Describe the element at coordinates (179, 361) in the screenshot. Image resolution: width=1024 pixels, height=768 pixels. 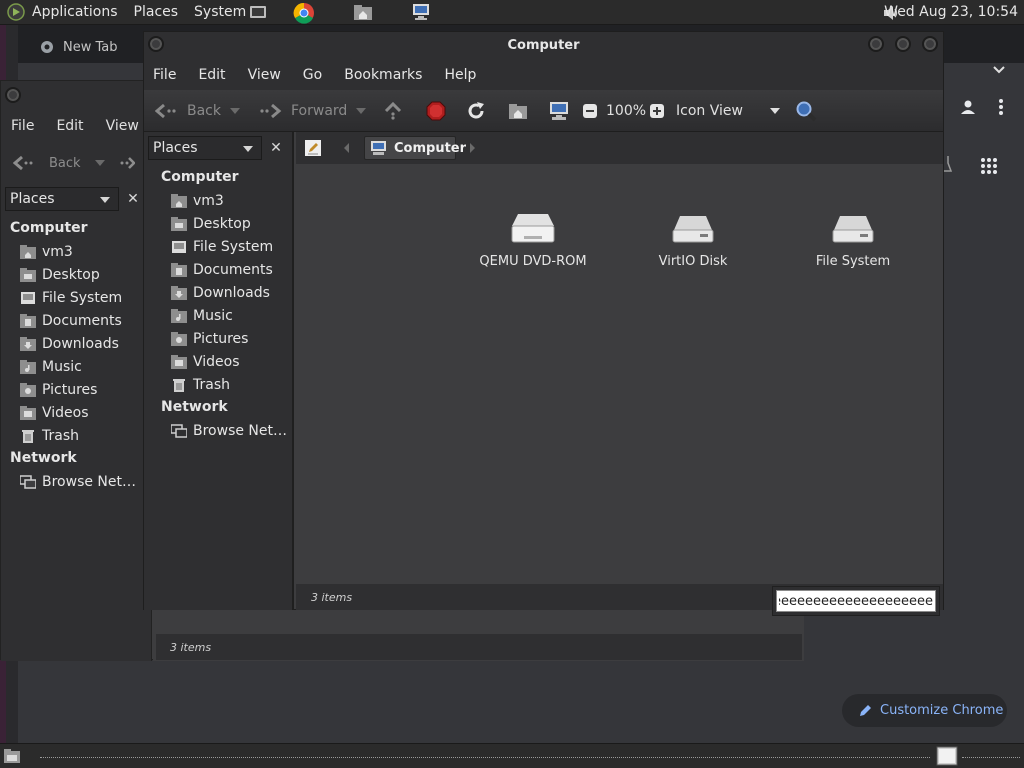
I see `videos-folder-icon` at that location.